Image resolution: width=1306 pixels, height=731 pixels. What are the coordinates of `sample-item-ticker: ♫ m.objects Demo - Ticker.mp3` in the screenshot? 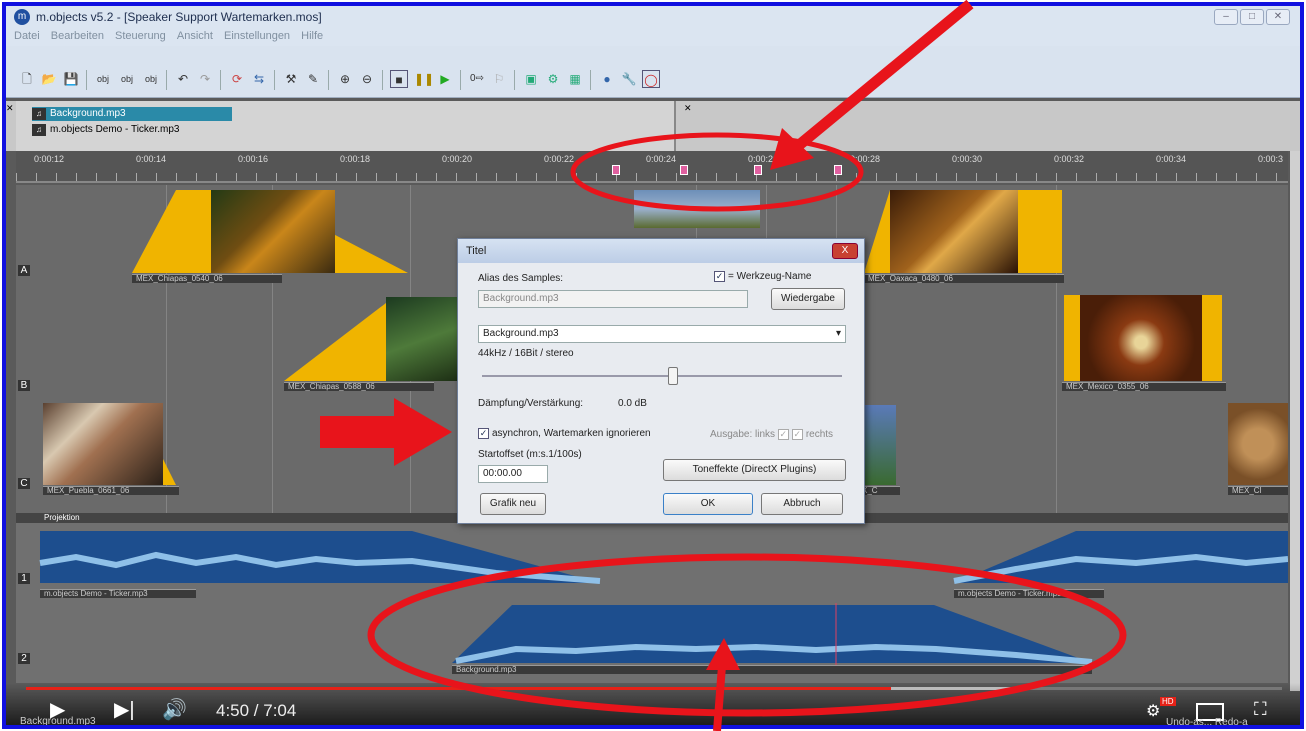 It's located at (132, 130).